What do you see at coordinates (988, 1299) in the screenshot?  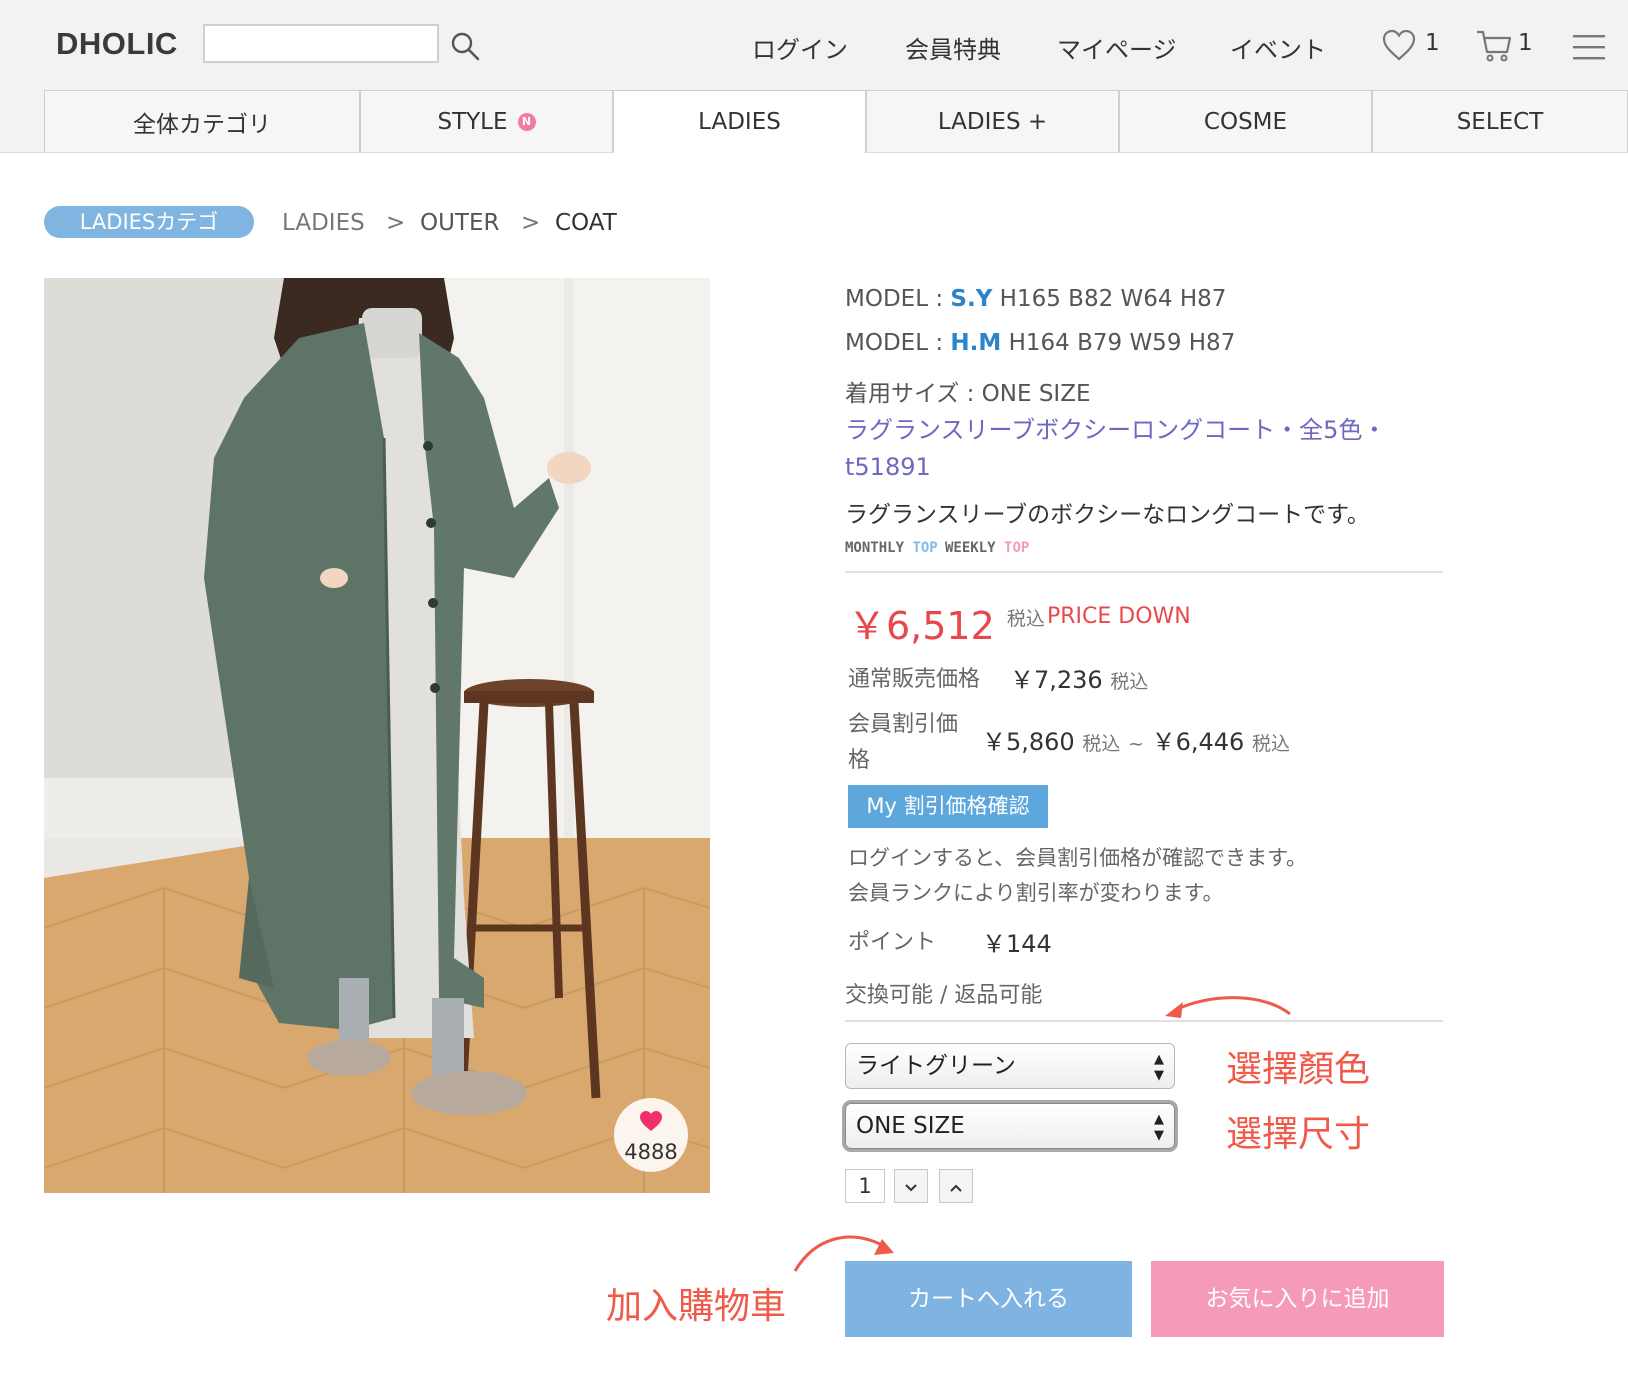 I see `add-to-cart-button: カートへ入れる` at bounding box center [988, 1299].